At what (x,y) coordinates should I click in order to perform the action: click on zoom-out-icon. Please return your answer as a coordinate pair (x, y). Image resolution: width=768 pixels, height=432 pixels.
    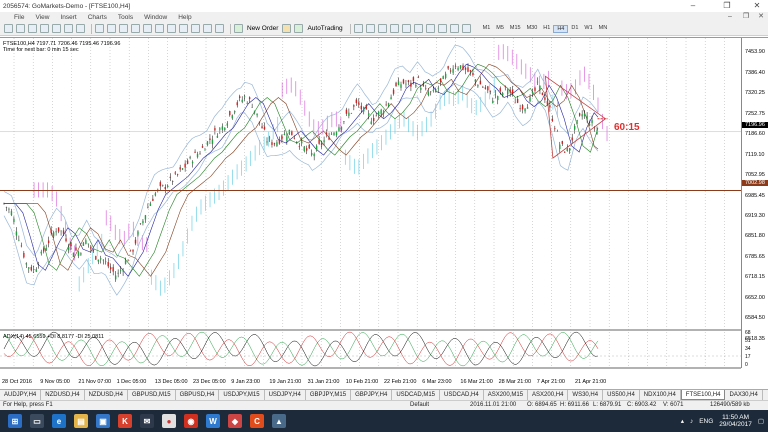
    Looking at the image, I should click on (147, 28).